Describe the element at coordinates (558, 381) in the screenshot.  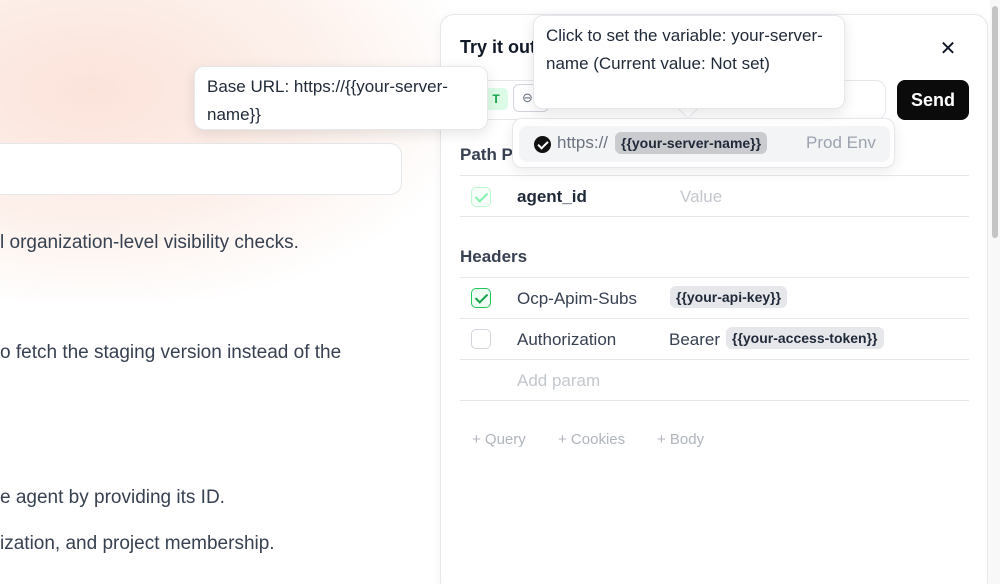
I see `add-param-input: Add param` at that location.